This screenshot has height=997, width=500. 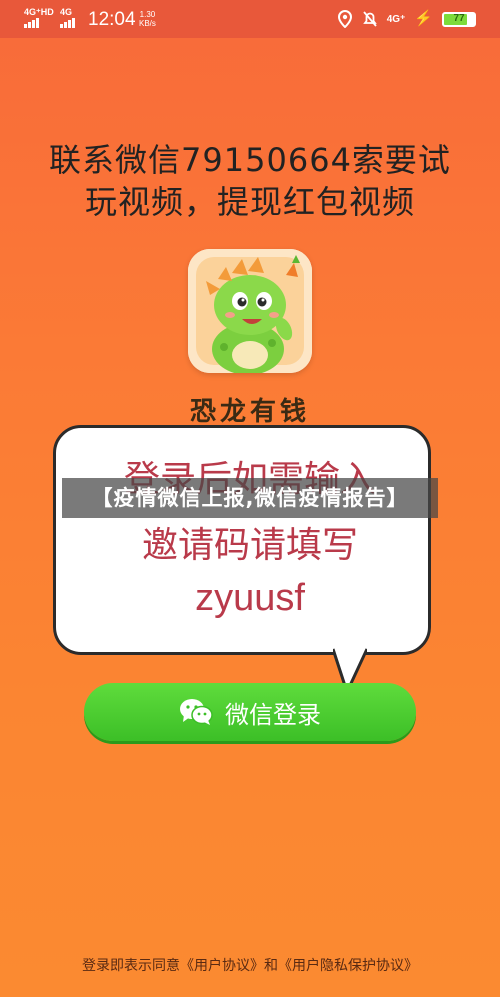 What do you see at coordinates (249, 412) in the screenshot?
I see `app-name: 恐龙有钱` at bounding box center [249, 412].